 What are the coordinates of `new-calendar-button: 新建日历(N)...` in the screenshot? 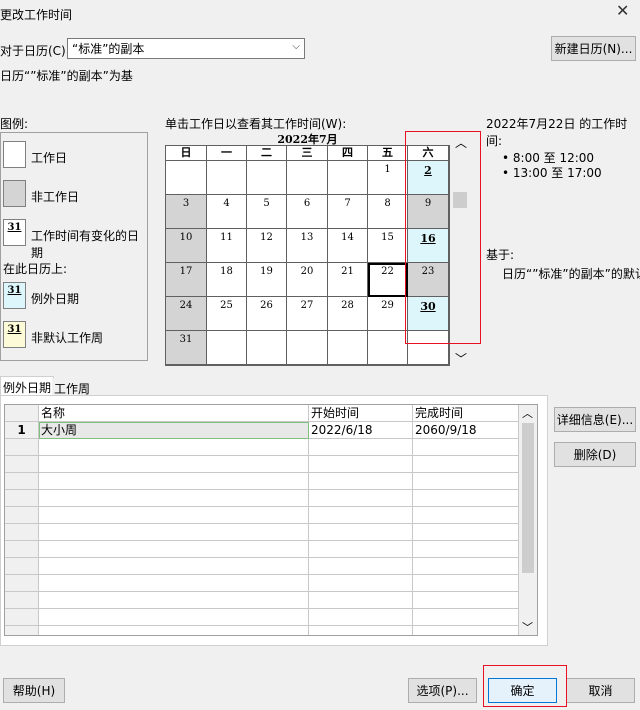 It's located at (593, 48).